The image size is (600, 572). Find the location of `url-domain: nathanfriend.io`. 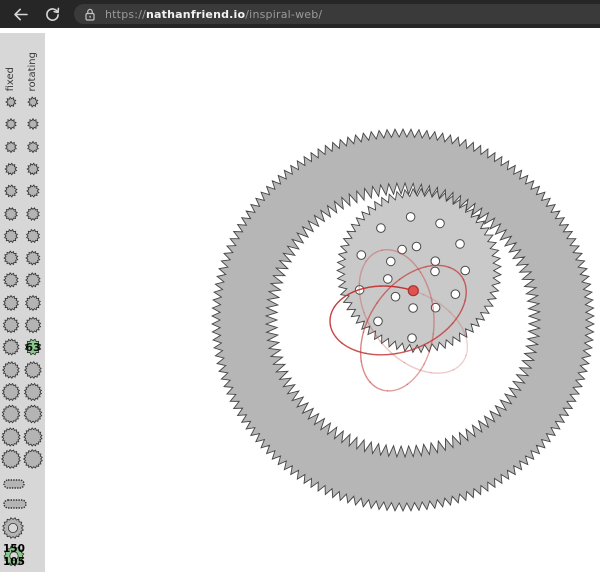

url-domain: nathanfriend.io is located at coordinates (196, 14).